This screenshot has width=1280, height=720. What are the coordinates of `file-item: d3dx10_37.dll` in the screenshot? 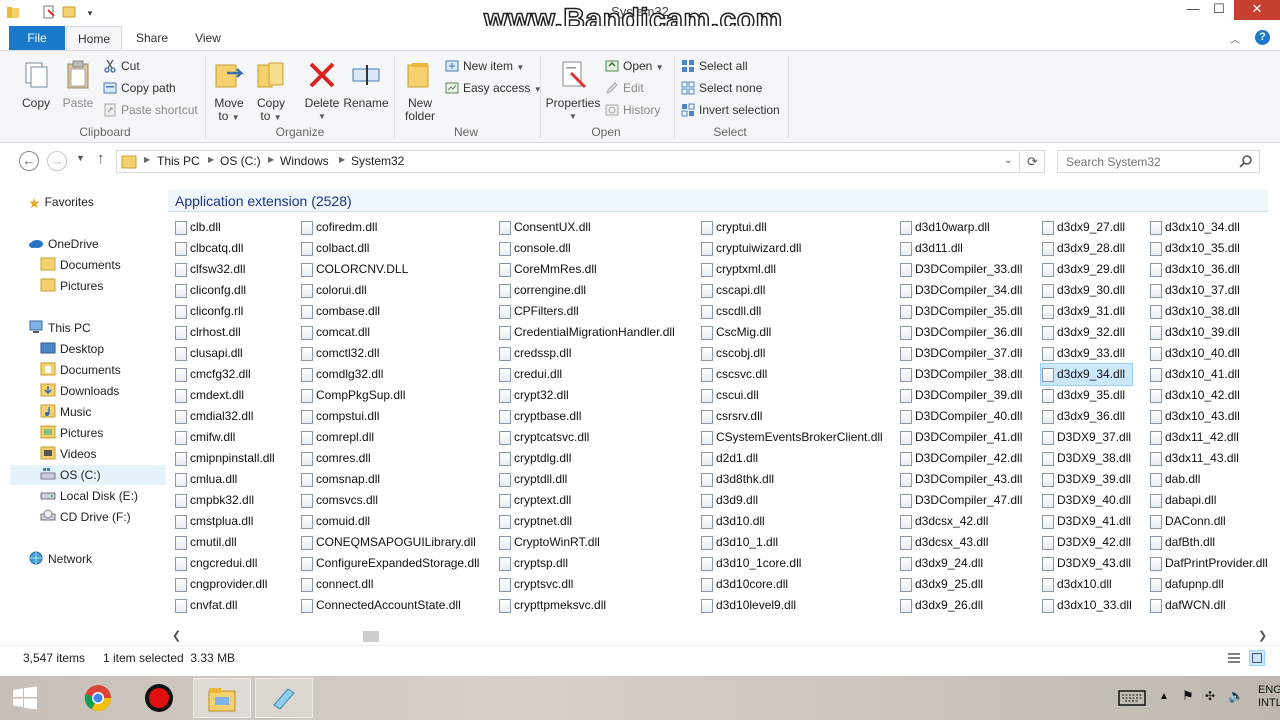 It's located at (1208, 290).